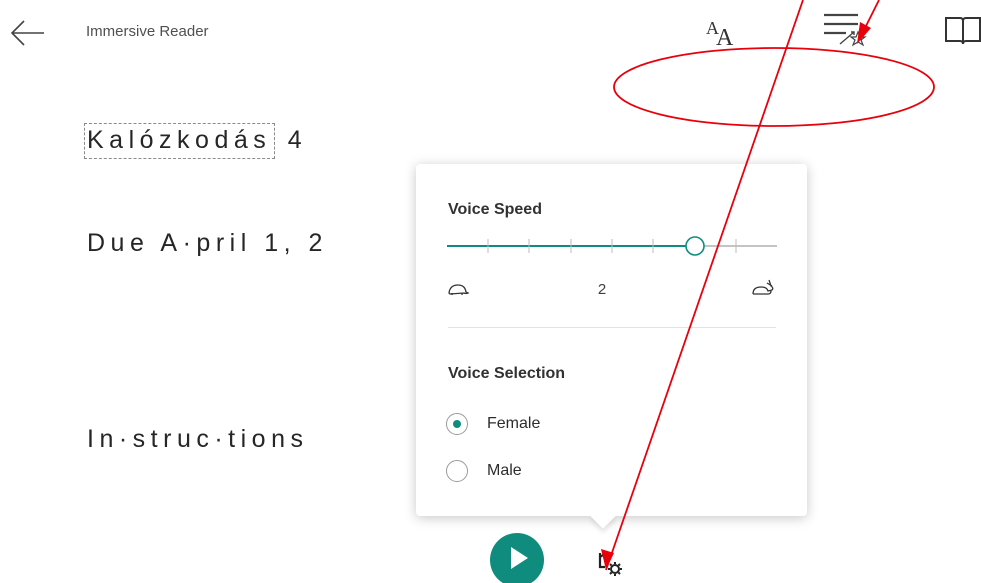 Image resolution: width=981 pixels, height=583 pixels. What do you see at coordinates (603, 516) in the screenshot?
I see `panel-pointer` at bounding box center [603, 516].